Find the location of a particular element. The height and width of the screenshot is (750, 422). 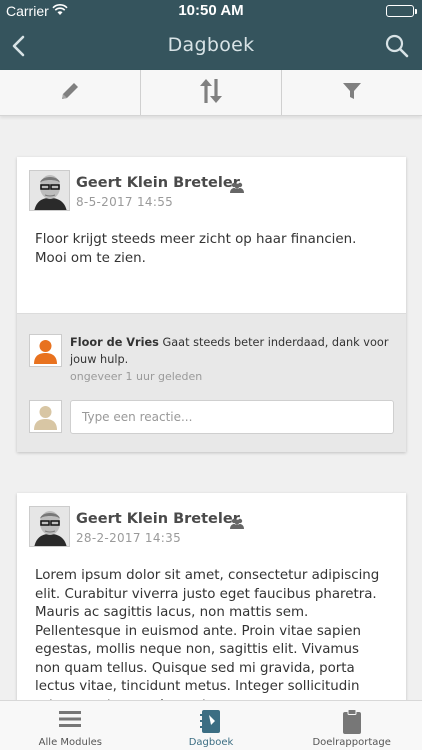

tab-doelrapportage: Doelrapportage is located at coordinates (351, 725).